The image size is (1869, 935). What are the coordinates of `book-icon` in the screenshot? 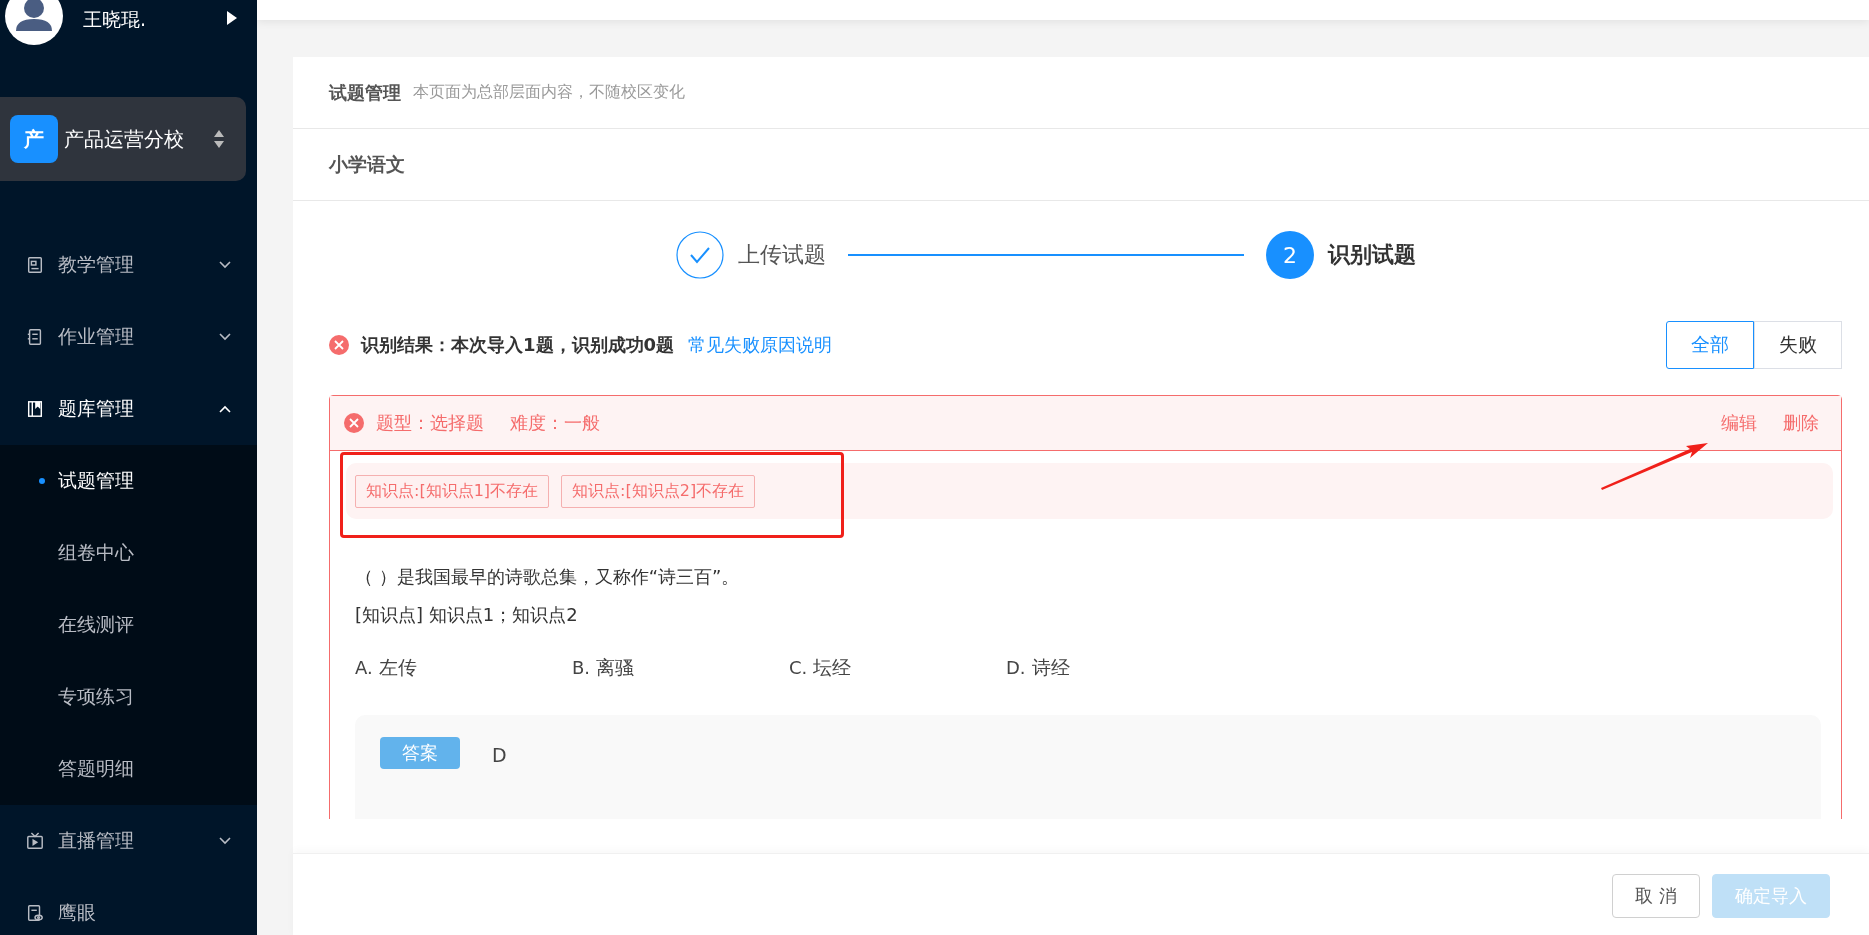 It's located at (35, 265).